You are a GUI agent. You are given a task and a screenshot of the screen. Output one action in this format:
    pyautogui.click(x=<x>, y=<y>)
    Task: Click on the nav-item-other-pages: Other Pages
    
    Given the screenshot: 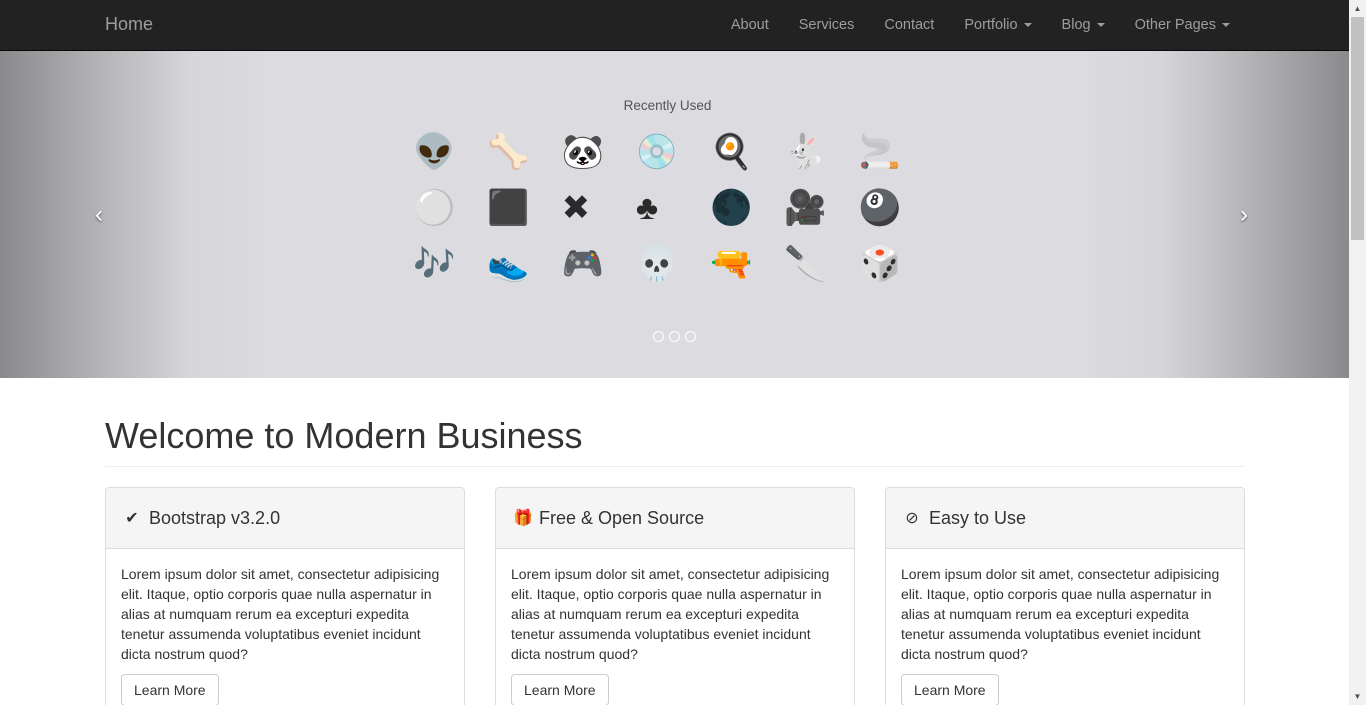 What is the action you would take?
    pyautogui.click(x=1182, y=25)
    